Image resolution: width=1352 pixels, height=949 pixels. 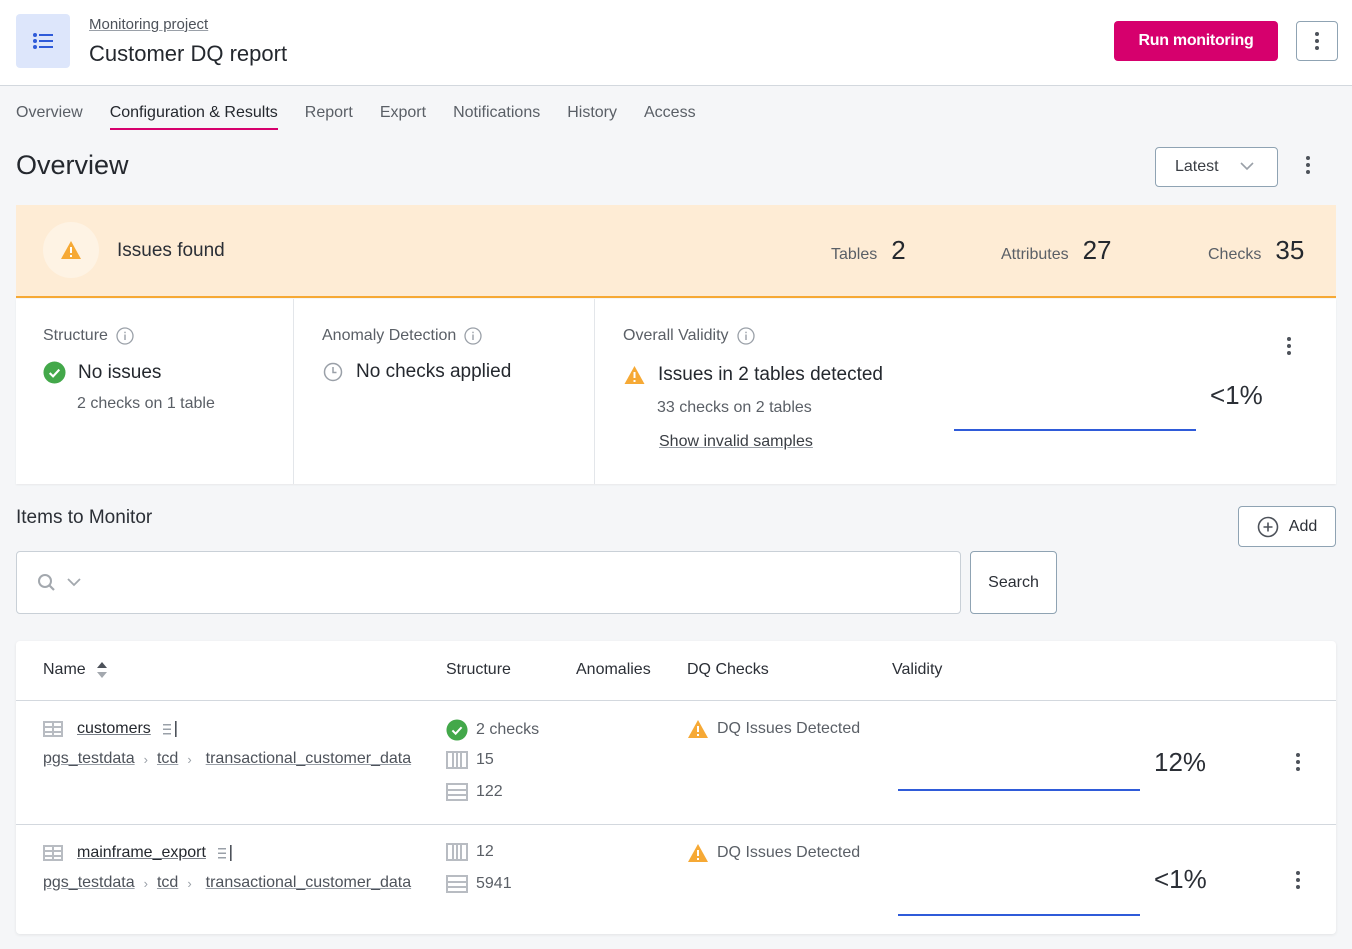 I want to click on structure-label: Structure, so click(x=75, y=335).